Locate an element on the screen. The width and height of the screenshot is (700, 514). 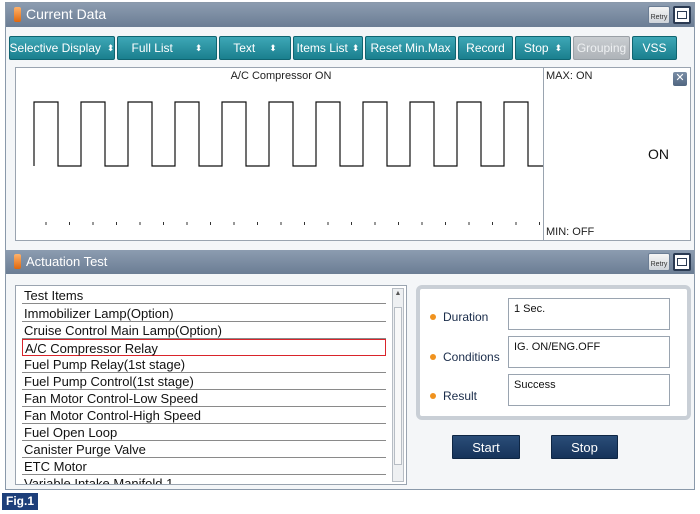
list-item: A/C Compressor Relay is located at coordinates (204, 347).